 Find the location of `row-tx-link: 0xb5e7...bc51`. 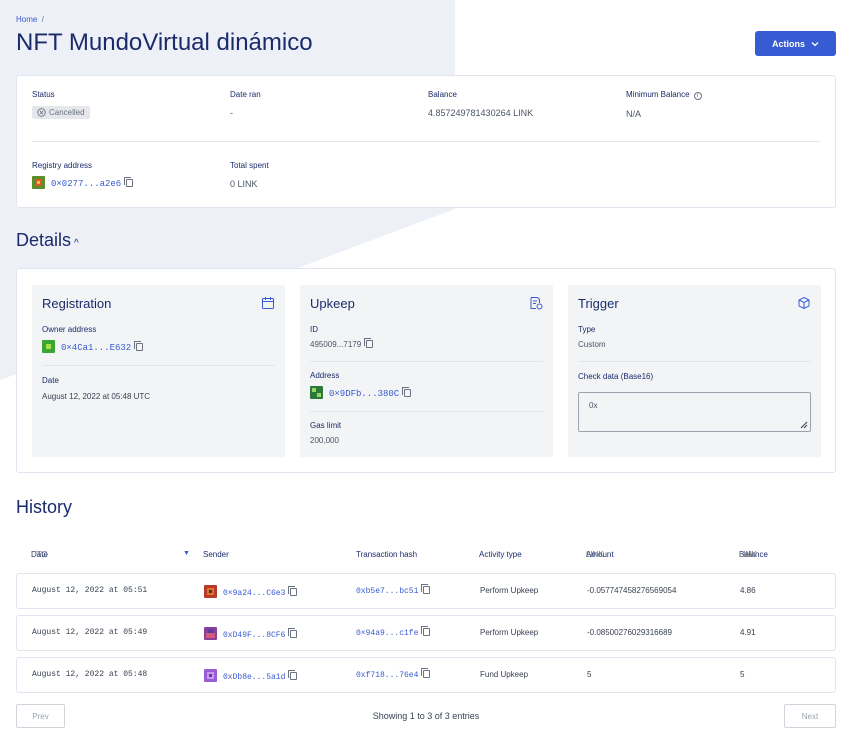

row-tx-link: 0xb5e7...bc51 is located at coordinates (387, 591).